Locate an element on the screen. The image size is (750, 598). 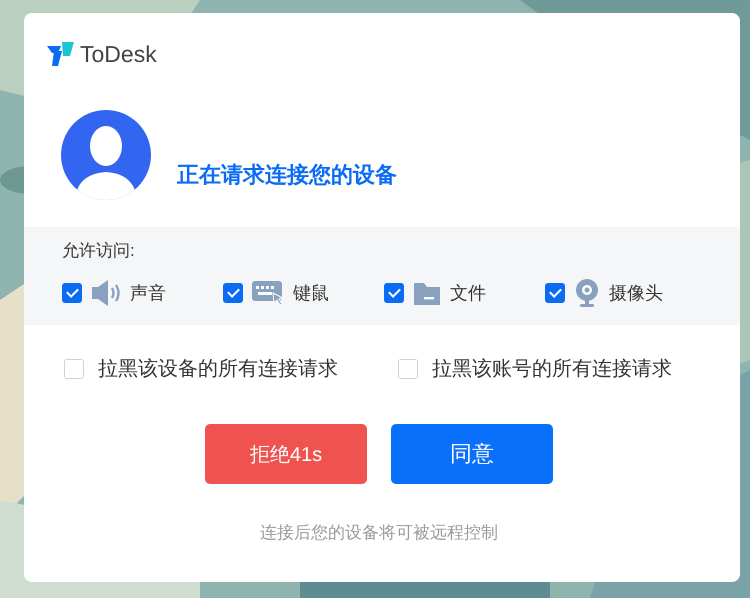
permission-label: 声音 is located at coordinates (148, 293).